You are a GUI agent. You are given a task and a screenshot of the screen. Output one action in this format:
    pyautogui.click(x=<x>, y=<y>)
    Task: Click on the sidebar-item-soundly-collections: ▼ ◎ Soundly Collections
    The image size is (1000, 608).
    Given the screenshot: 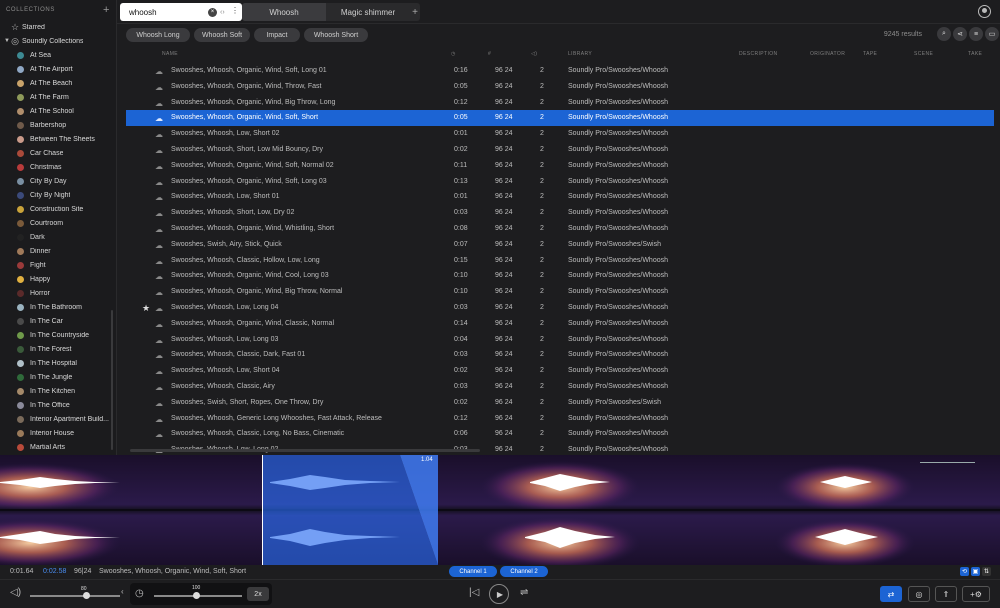 What is the action you would take?
    pyautogui.click(x=58, y=41)
    